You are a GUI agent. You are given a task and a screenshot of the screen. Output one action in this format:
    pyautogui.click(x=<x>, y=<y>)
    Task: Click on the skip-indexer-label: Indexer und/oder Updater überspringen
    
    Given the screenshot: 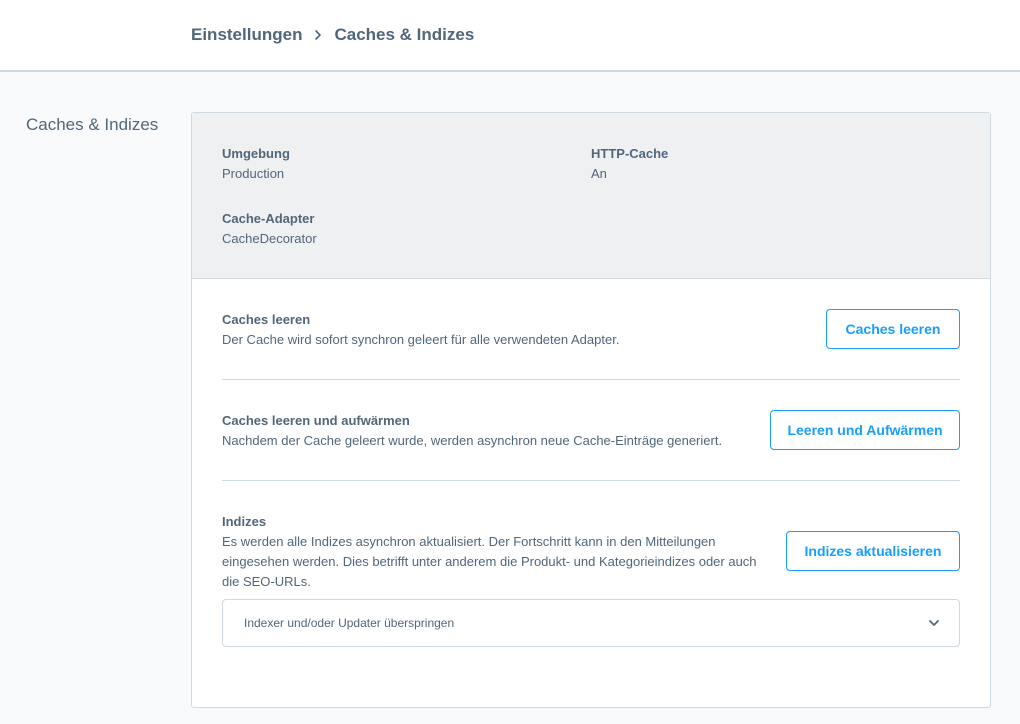 What is the action you would take?
    pyautogui.click(x=349, y=623)
    